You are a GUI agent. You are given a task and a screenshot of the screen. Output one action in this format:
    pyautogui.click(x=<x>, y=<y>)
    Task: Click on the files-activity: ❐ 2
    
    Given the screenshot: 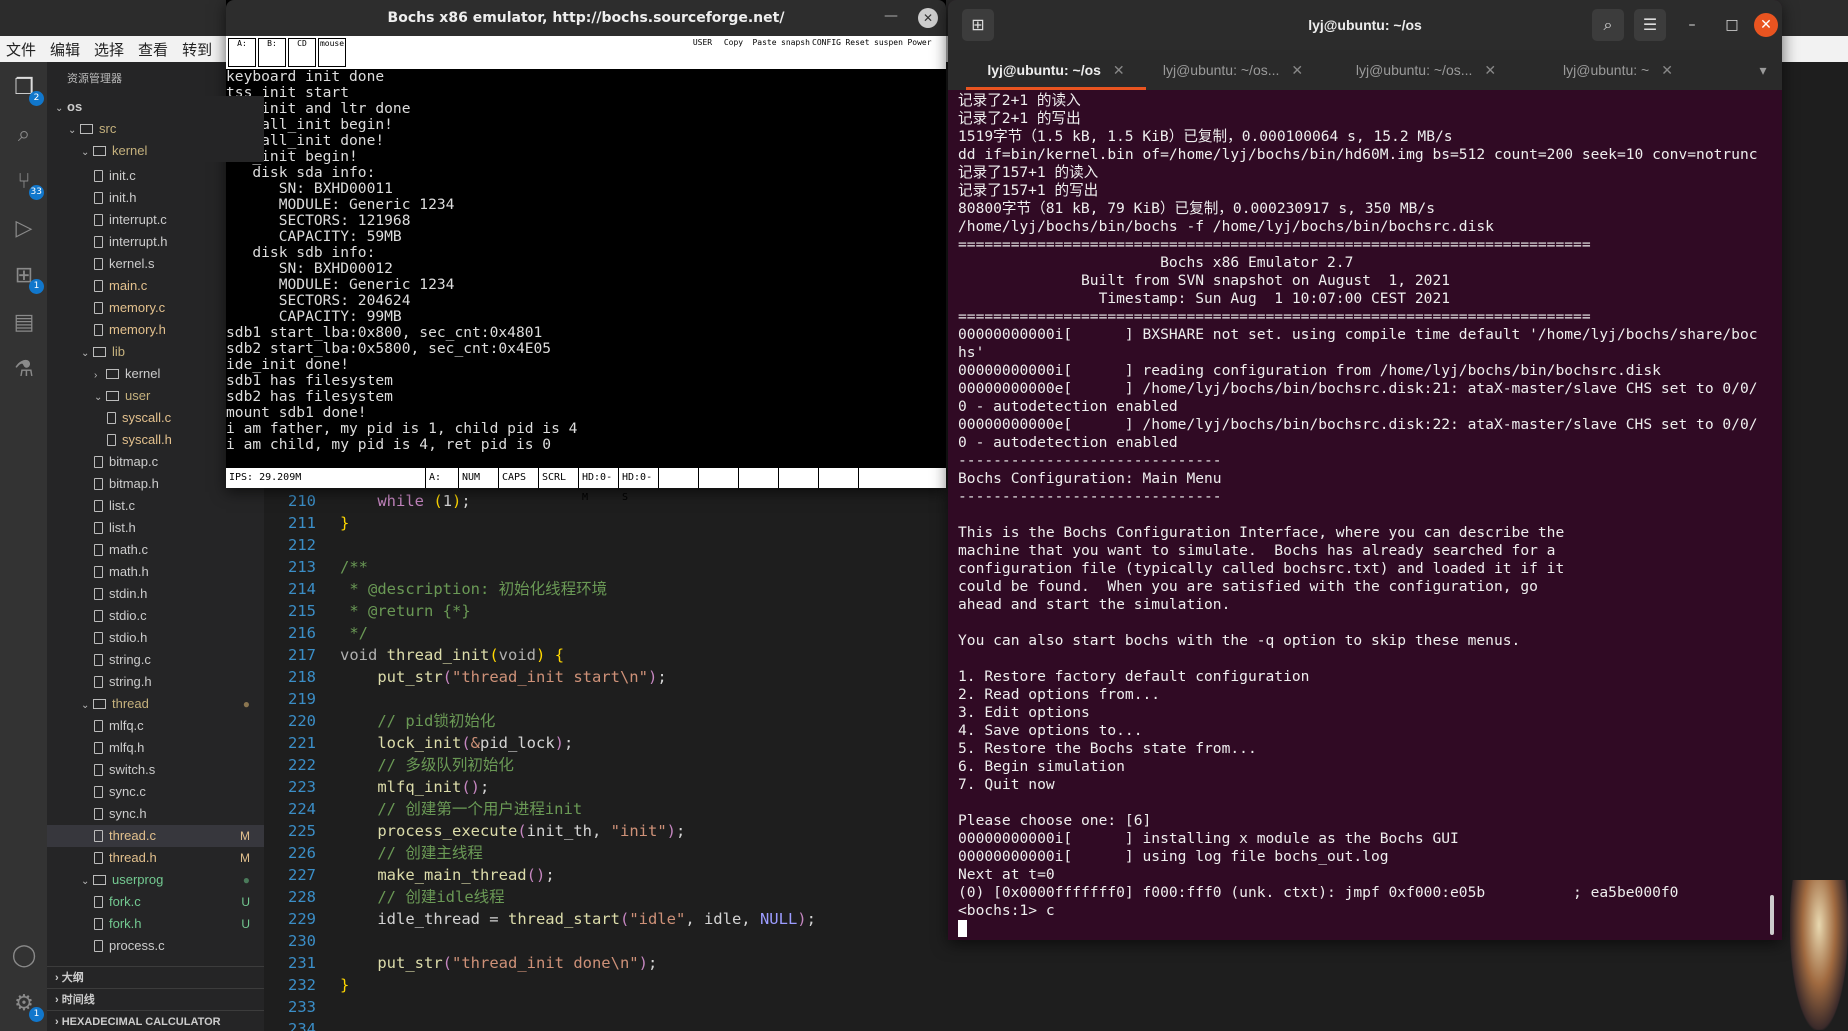 What is the action you would take?
    pyautogui.click(x=27, y=90)
    